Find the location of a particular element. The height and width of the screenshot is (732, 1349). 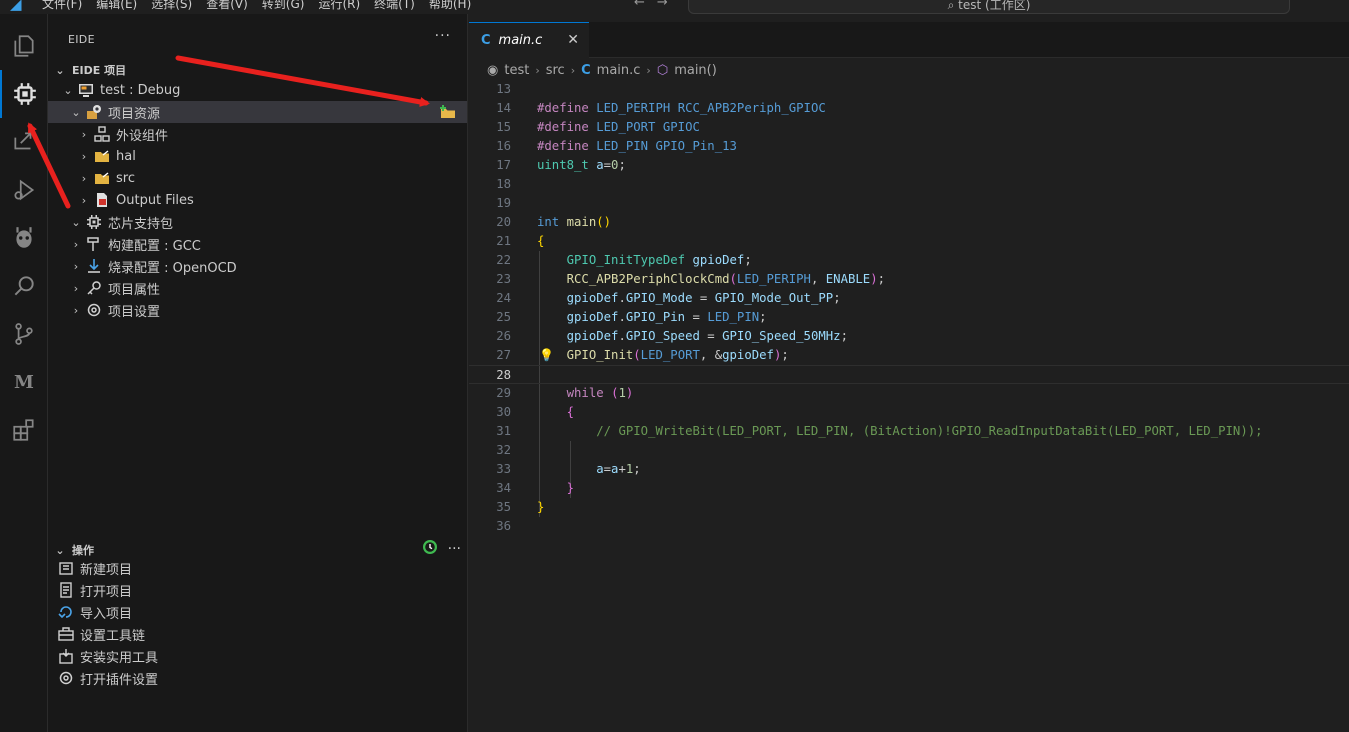

breadcrumb-folder: test is located at coordinates (516, 70).